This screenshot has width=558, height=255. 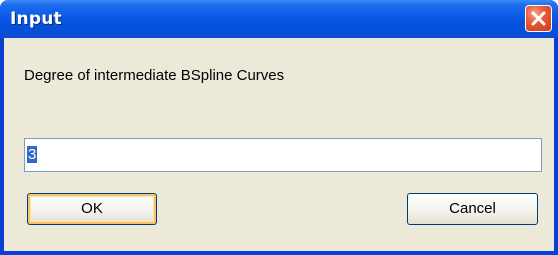 I want to click on ok-button: OK, so click(x=92, y=209).